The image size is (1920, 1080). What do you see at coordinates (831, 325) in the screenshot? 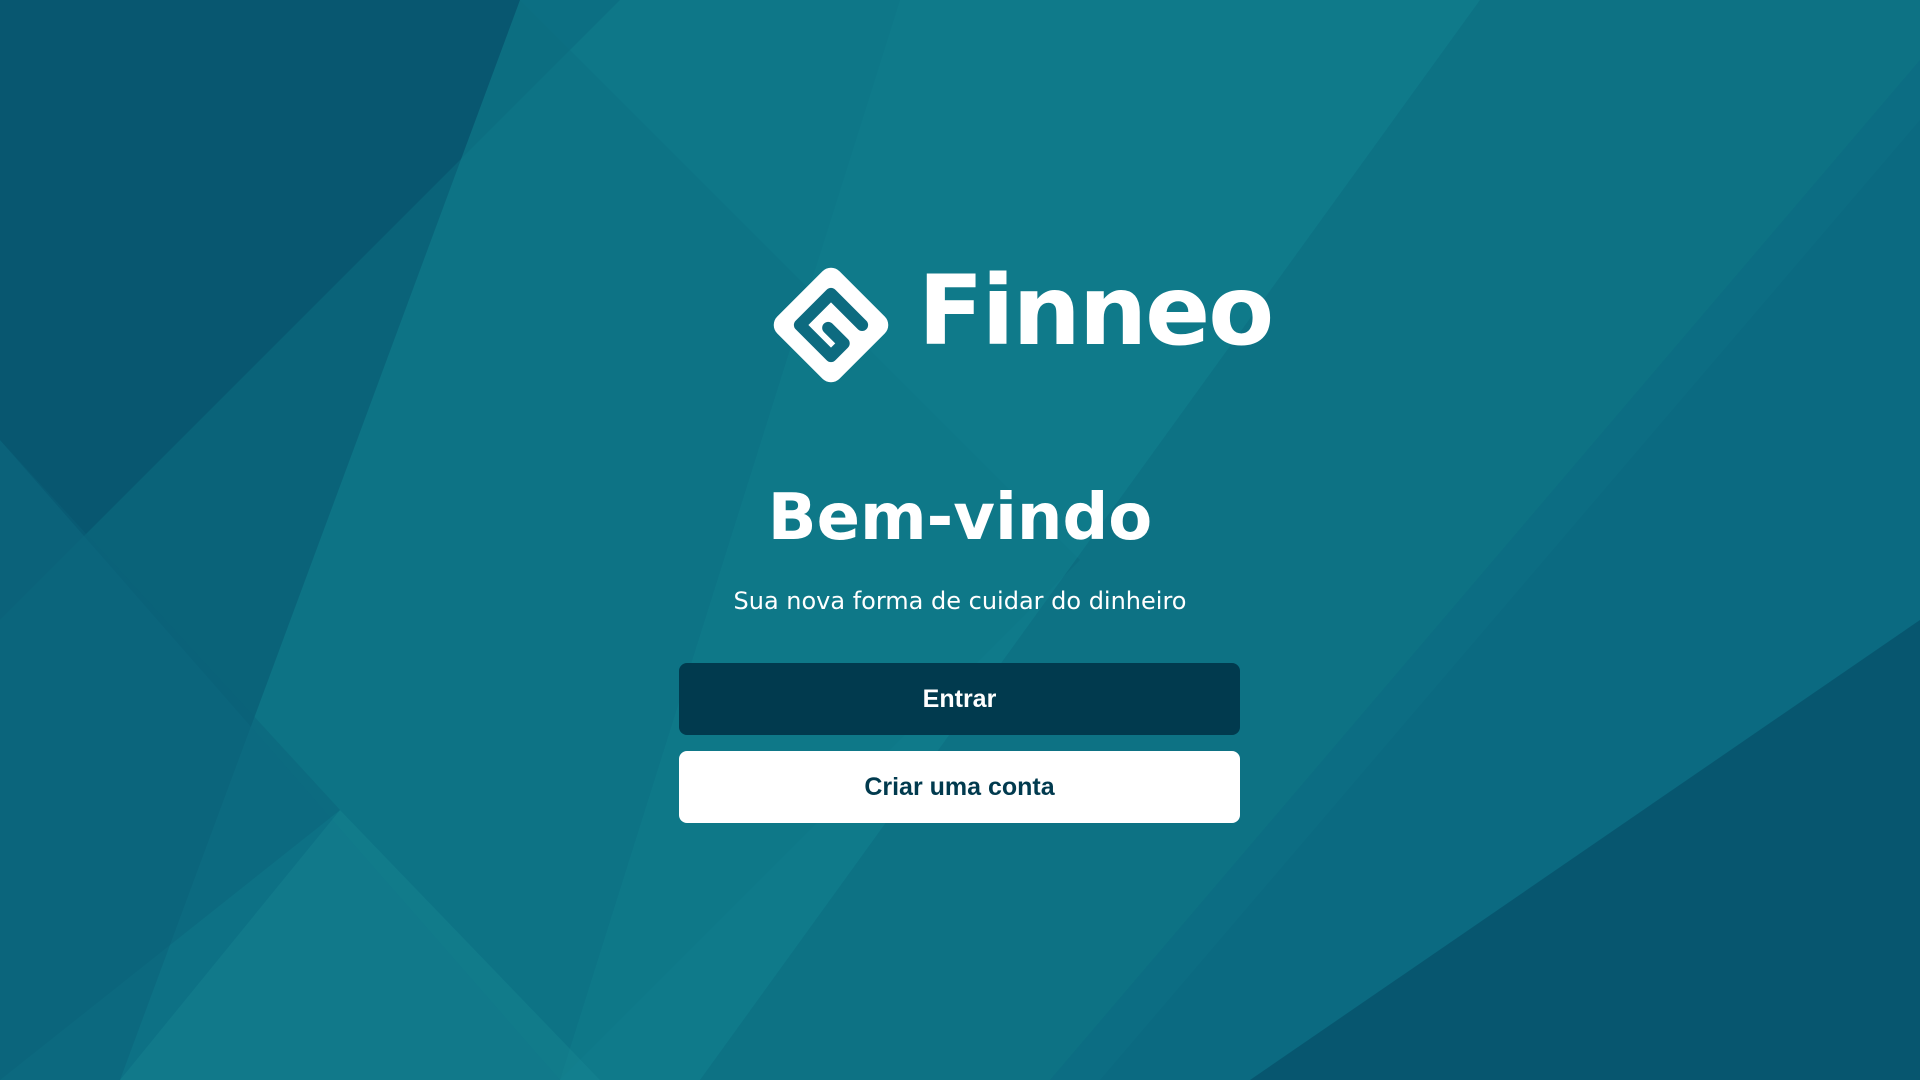
I see `finneo-diamond-logo-icon` at bounding box center [831, 325].